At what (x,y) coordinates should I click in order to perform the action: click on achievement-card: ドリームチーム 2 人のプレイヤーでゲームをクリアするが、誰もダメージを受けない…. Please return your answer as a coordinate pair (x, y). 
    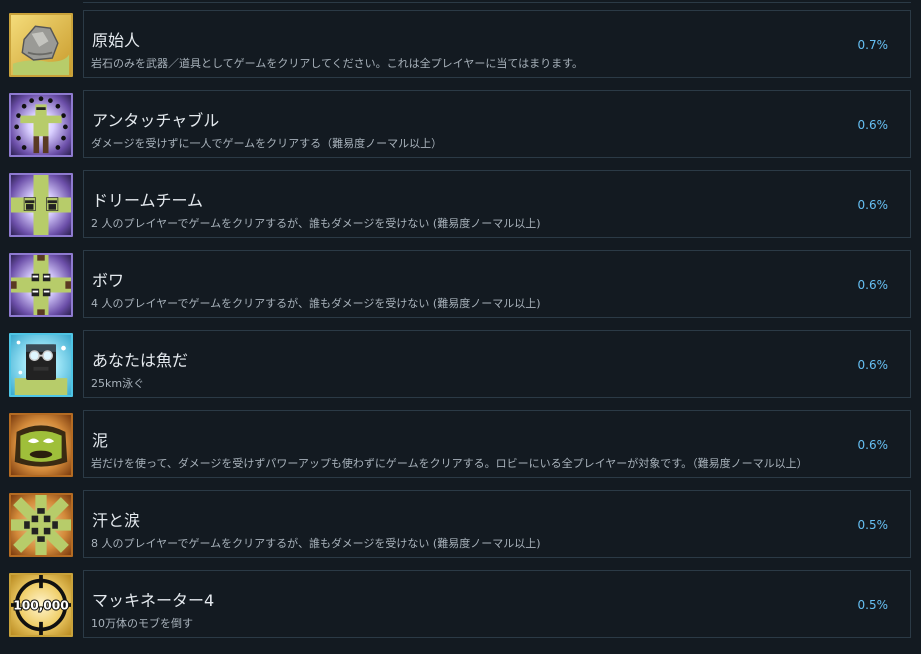
    Looking at the image, I should click on (497, 204).